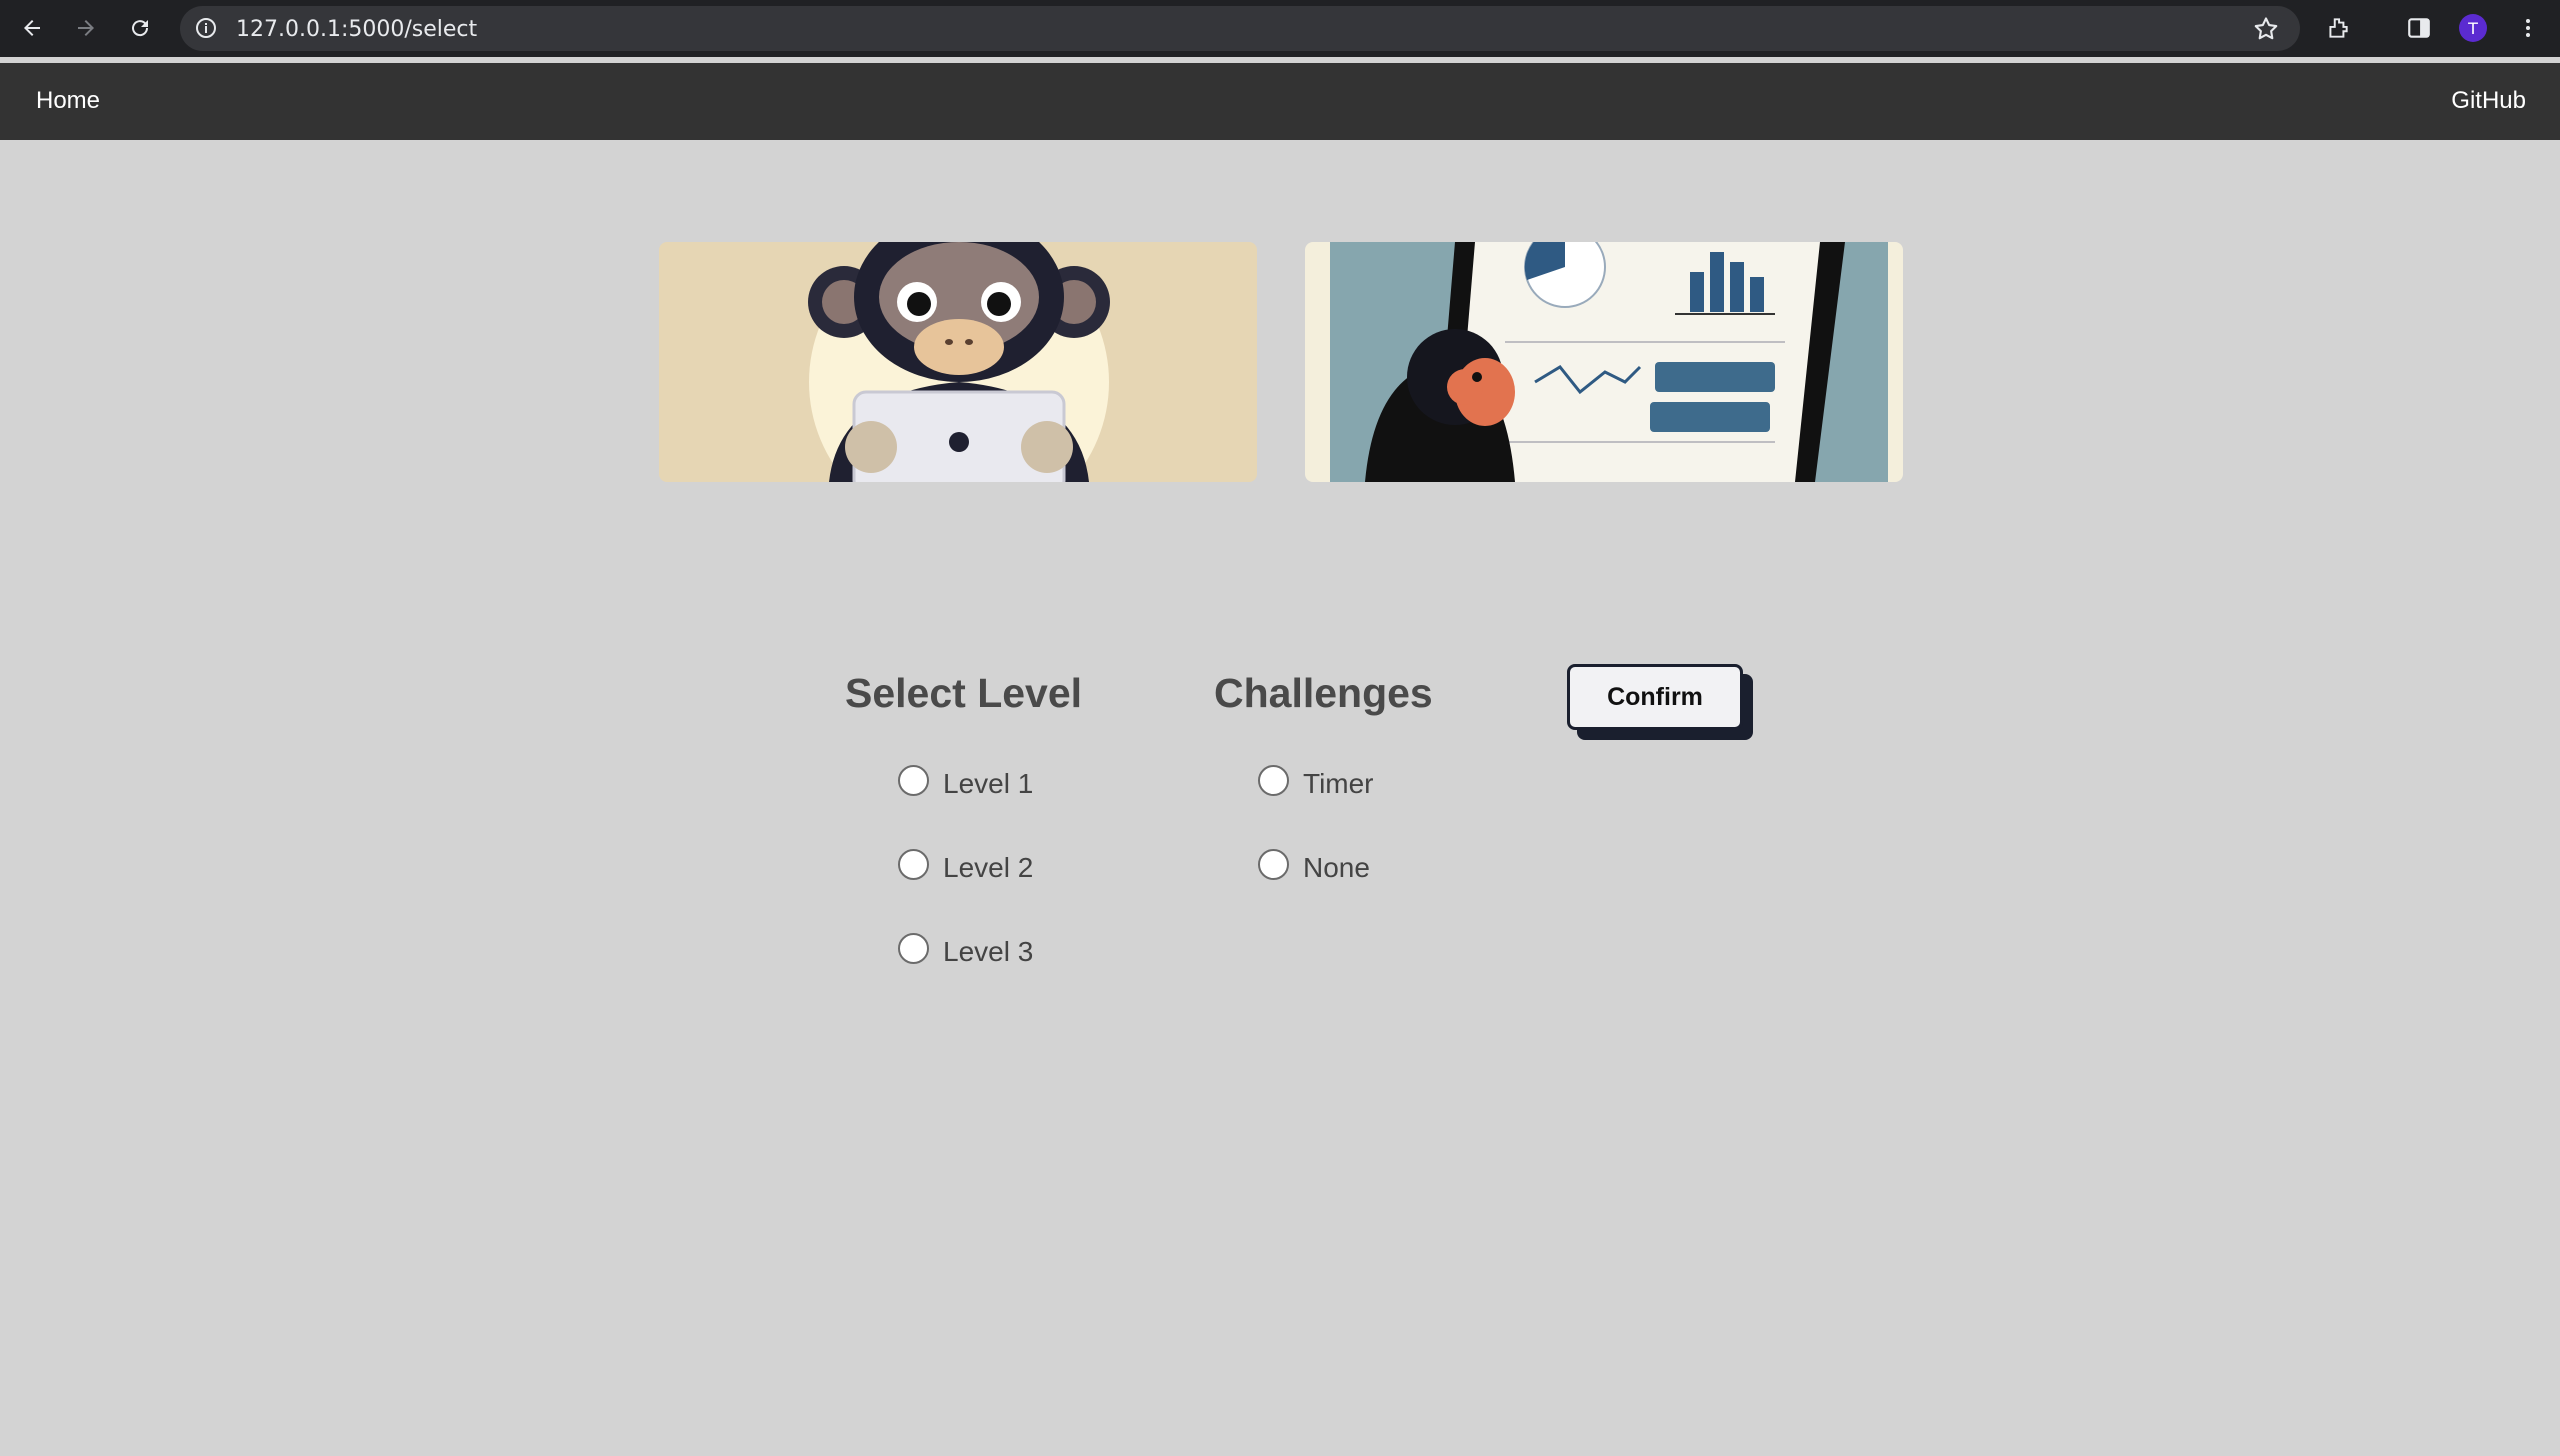 The height and width of the screenshot is (1456, 2560). I want to click on challenges-title: Challenges, so click(1323, 693).